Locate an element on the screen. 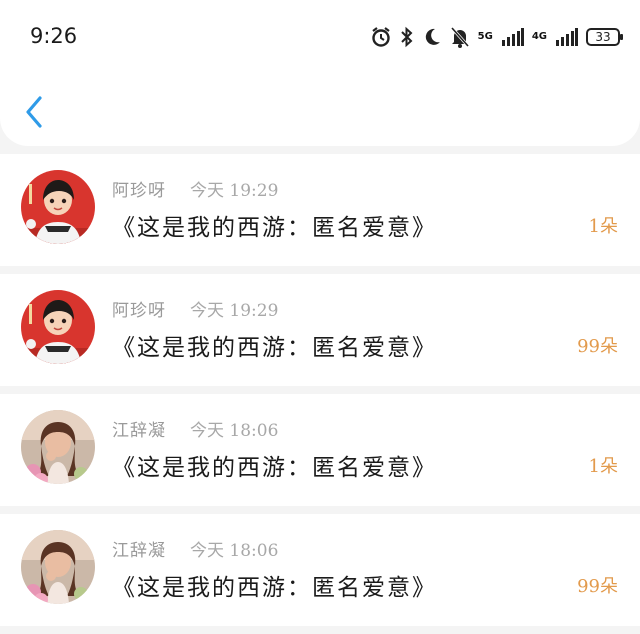 Image resolution: width=640 pixels, height=634 pixels. network-4g-label: 4G is located at coordinates (539, 36).